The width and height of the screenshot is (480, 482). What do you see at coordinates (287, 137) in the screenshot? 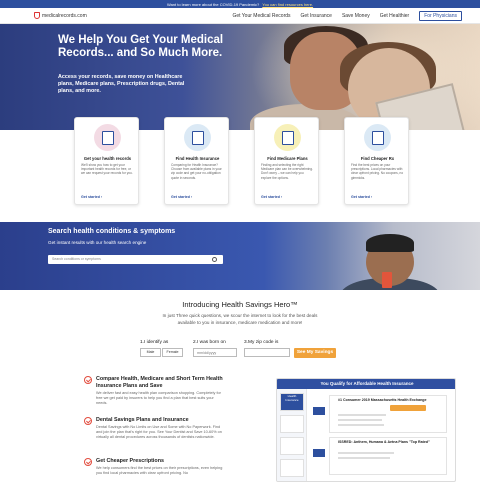
I see `medicare-icon` at bounding box center [287, 137].